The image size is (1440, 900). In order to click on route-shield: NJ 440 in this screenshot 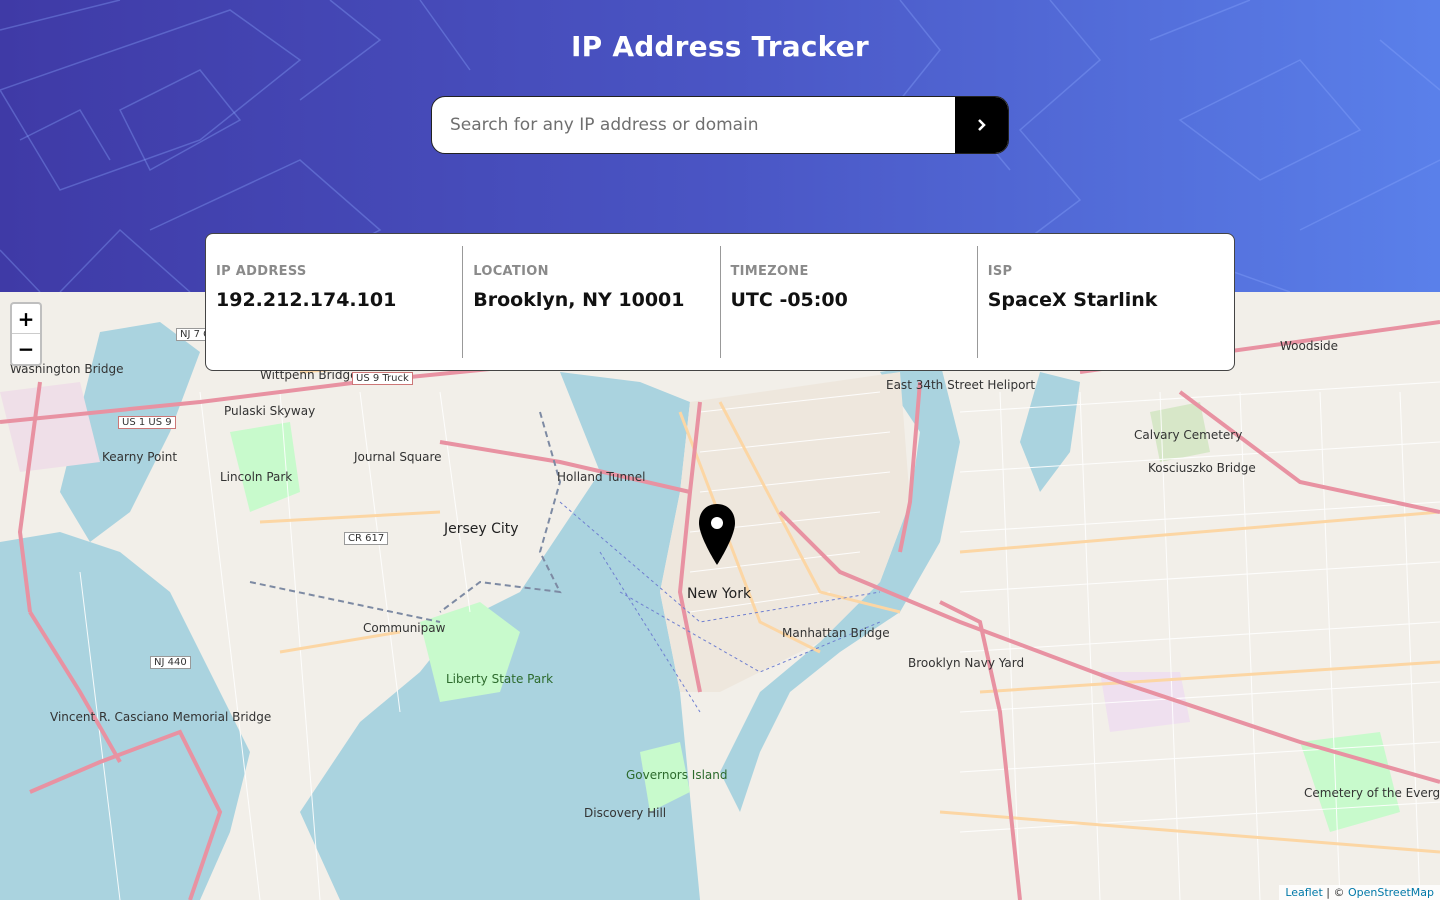, I will do `click(170, 662)`.